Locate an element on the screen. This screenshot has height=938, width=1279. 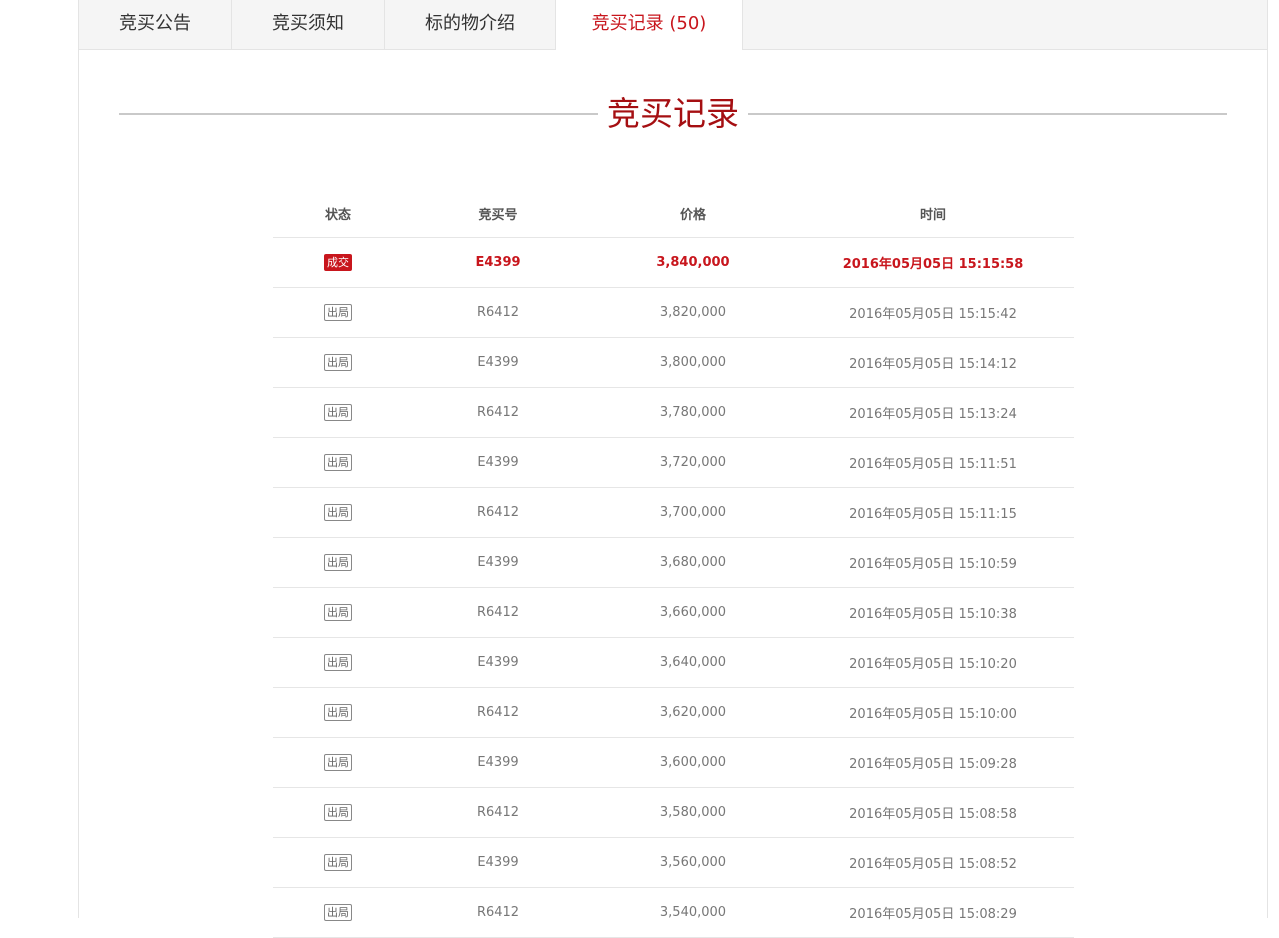
price-cell: 3,820,000 is located at coordinates (693, 312).